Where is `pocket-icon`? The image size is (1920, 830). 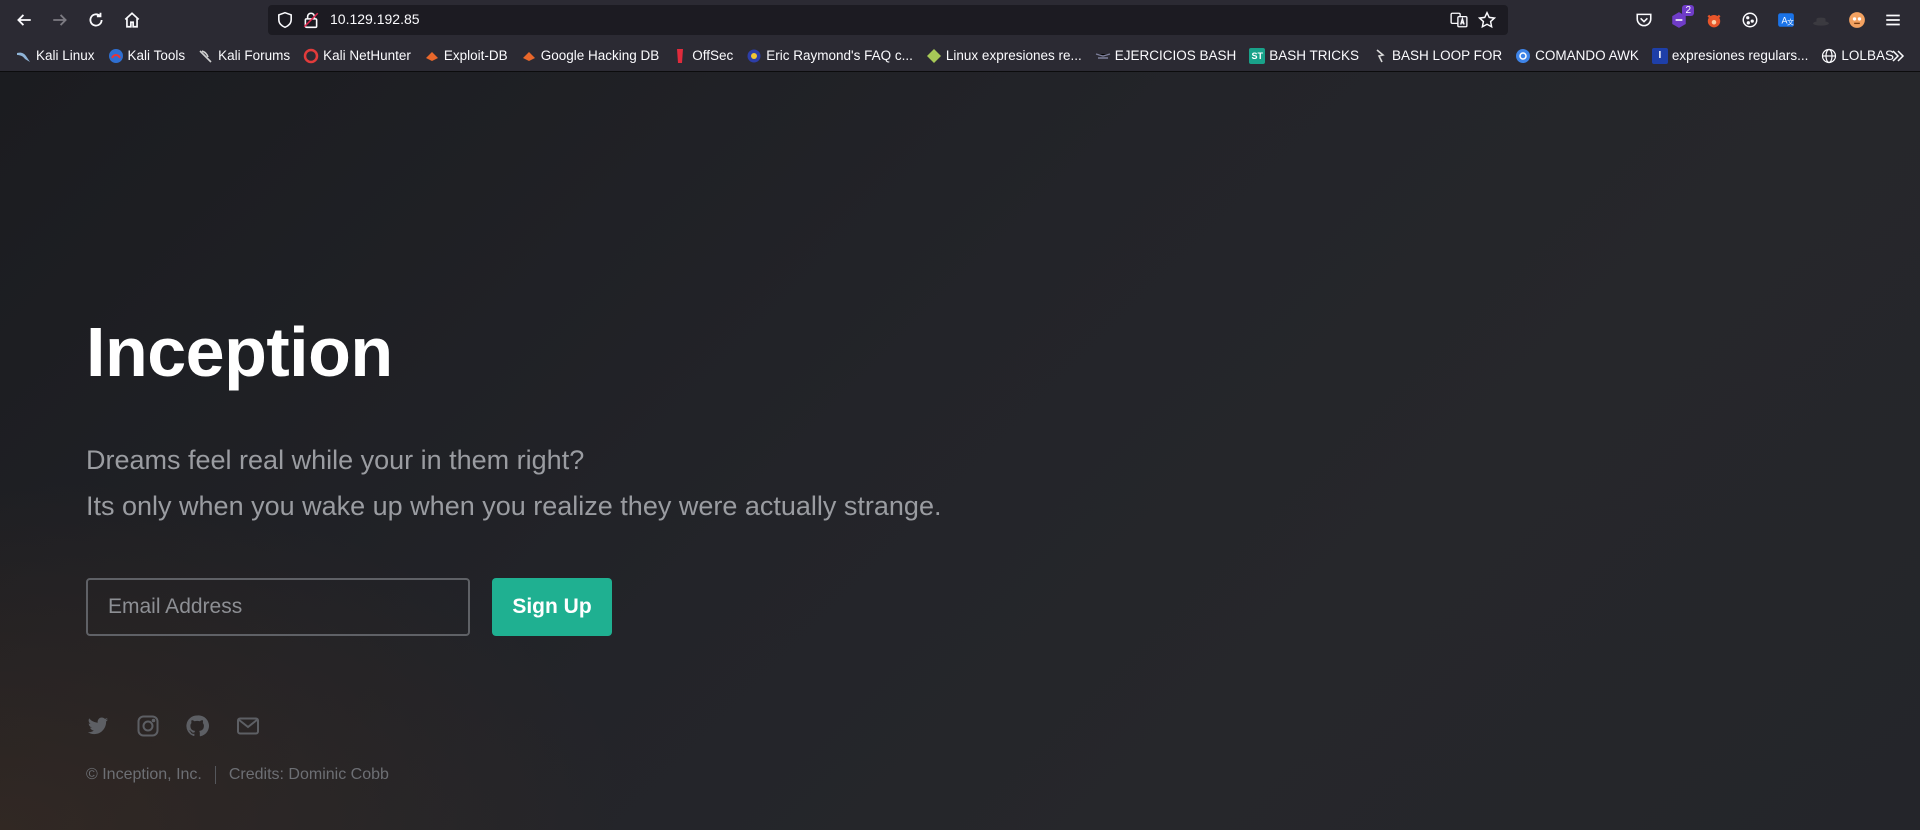 pocket-icon is located at coordinates (1644, 20).